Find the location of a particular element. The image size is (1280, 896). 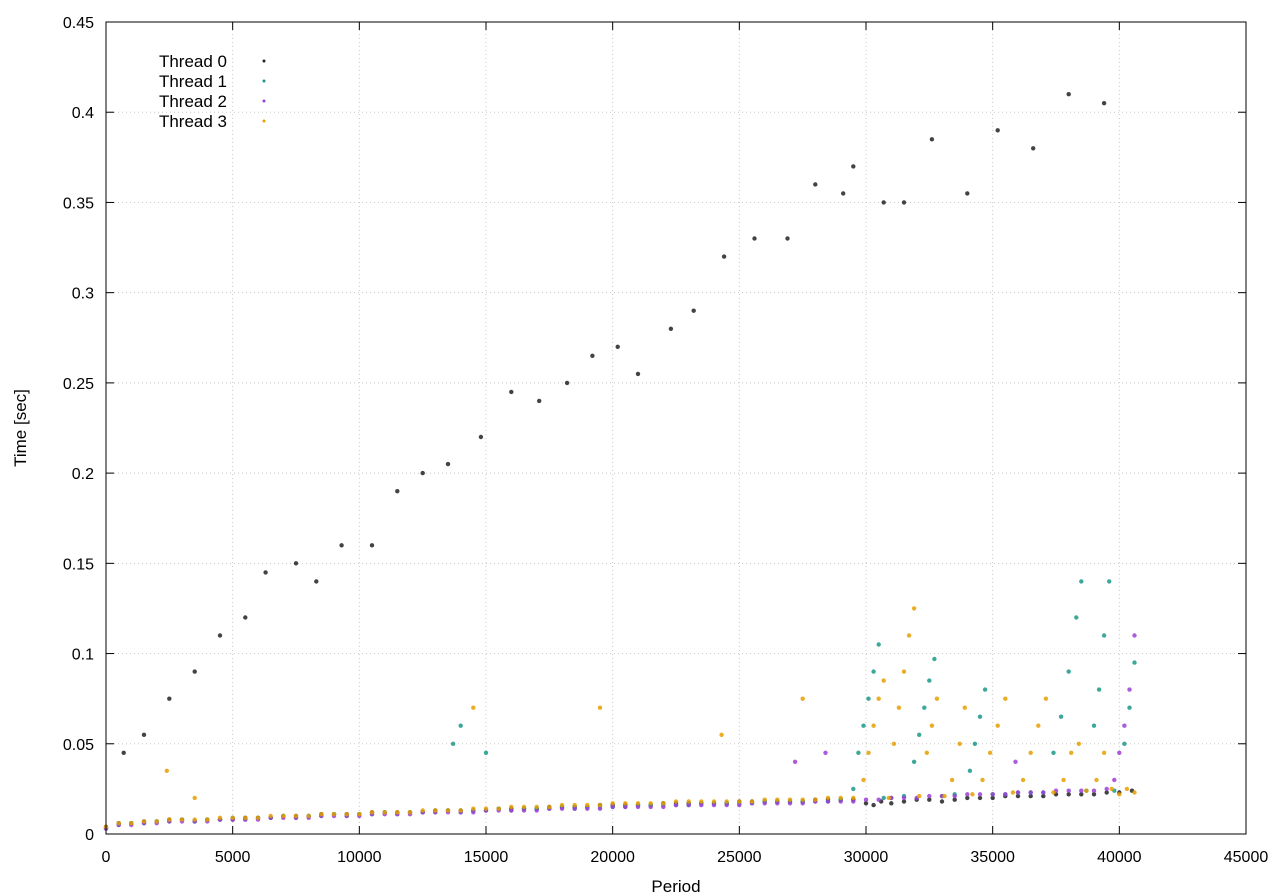

y-tick-label: 0.25 is located at coordinates (78, 384).